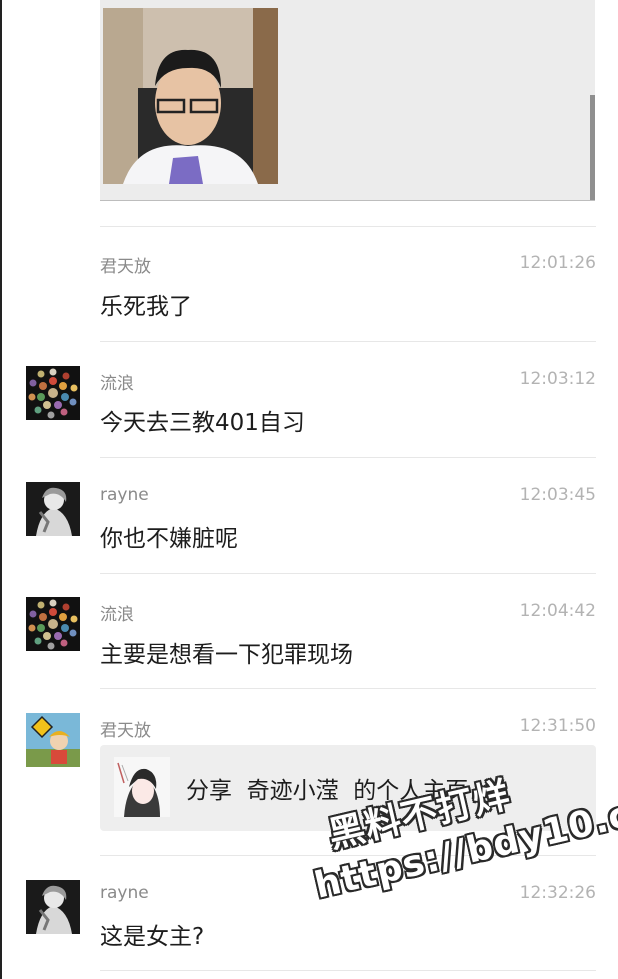 The image size is (618, 979). Describe the element at coordinates (557, 611) in the screenshot. I see `message-time: 12:04:42` at that location.